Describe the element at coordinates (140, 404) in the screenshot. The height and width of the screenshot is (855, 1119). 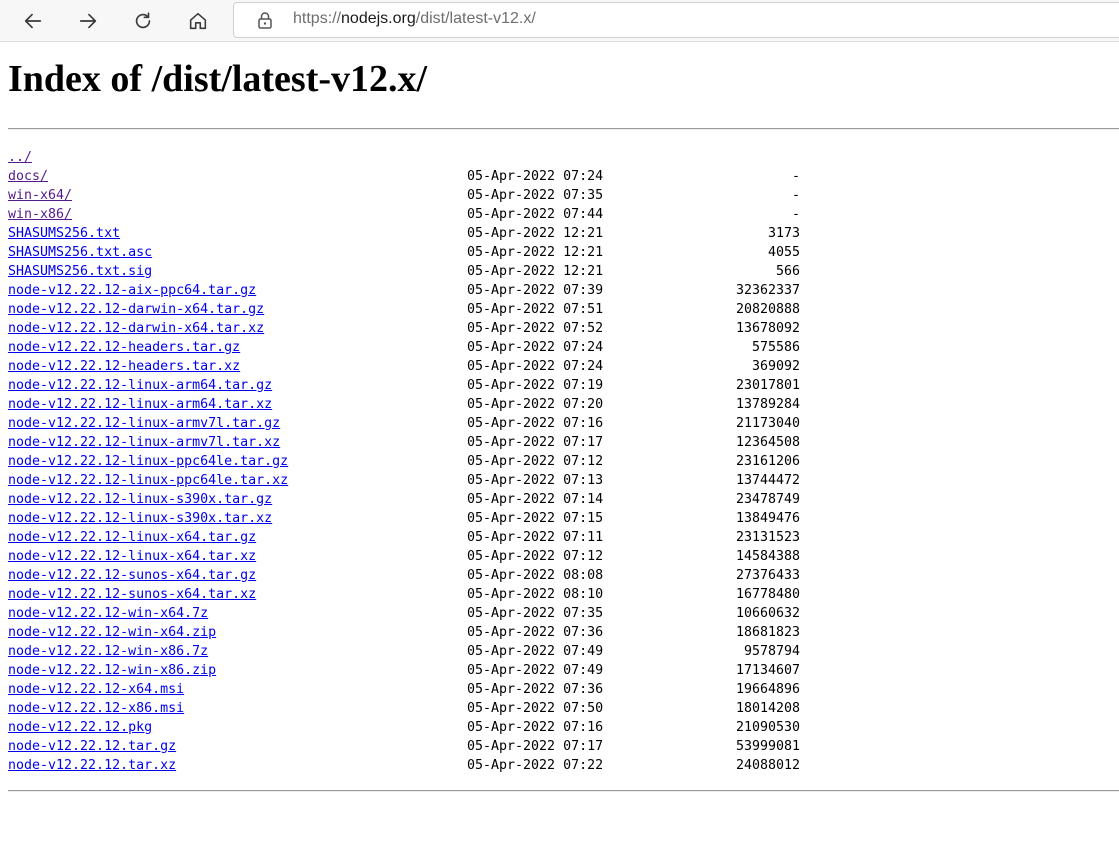
I see `file-link: node-v12.22.12-linux-arm64.tar.xz` at that location.